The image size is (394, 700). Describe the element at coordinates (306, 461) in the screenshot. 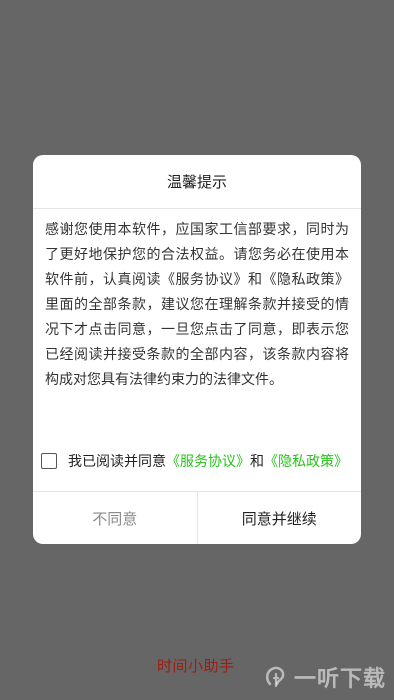

I see `privacy-policy-link: 《隐私政策》` at that location.